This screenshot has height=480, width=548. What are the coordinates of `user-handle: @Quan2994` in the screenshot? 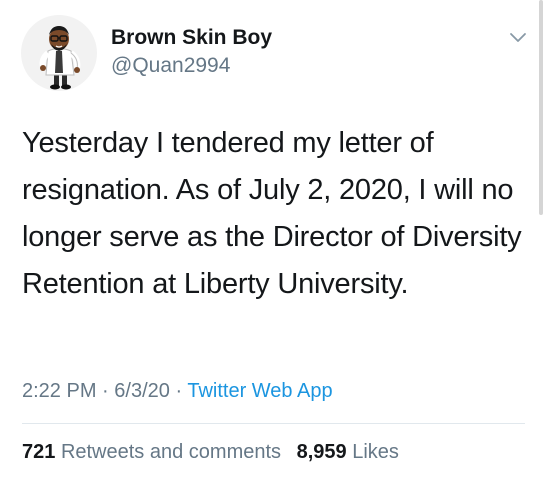 It's located at (170, 66).